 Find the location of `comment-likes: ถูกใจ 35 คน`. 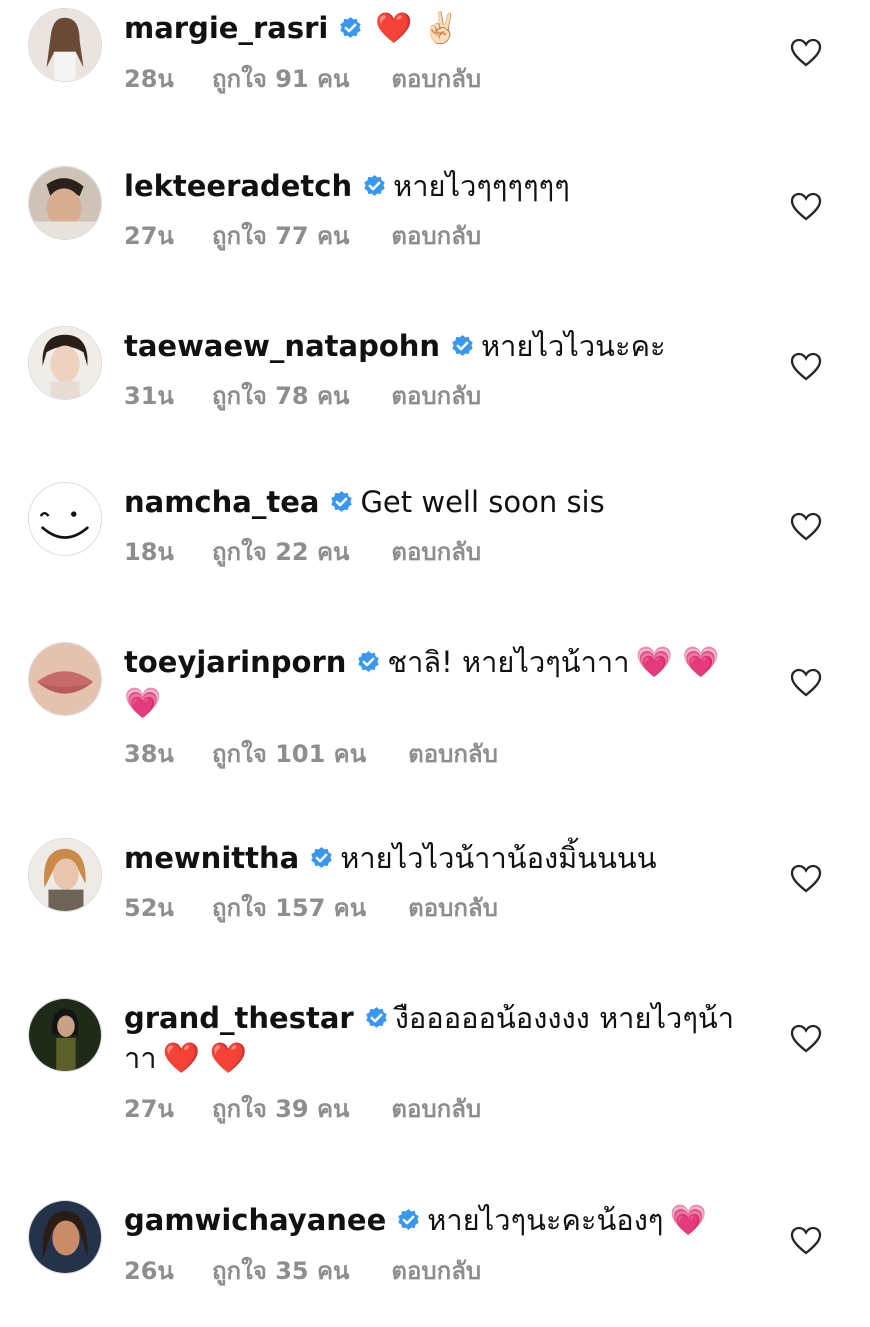

comment-likes: ถูกใจ 35 คน is located at coordinates (280, 1270).